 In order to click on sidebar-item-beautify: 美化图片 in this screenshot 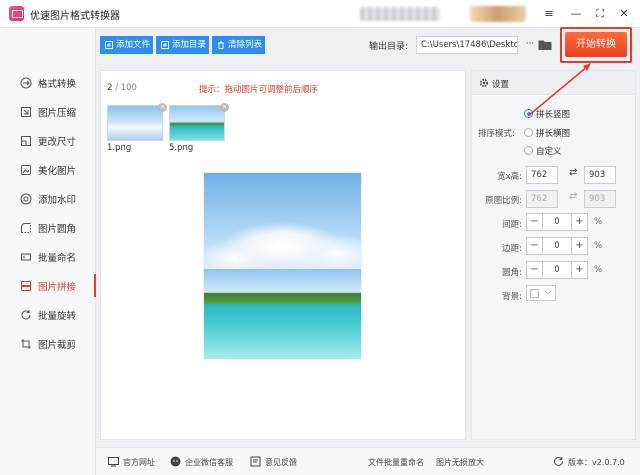, I will do `click(47, 169)`.